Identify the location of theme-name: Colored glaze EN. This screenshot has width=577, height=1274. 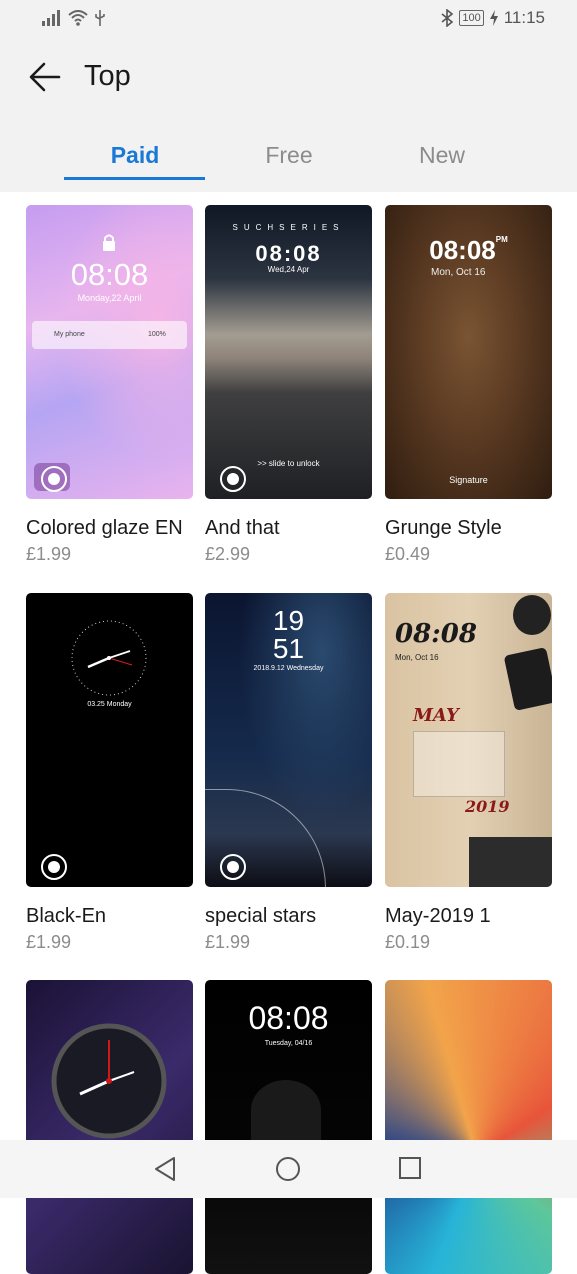
(104, 528).